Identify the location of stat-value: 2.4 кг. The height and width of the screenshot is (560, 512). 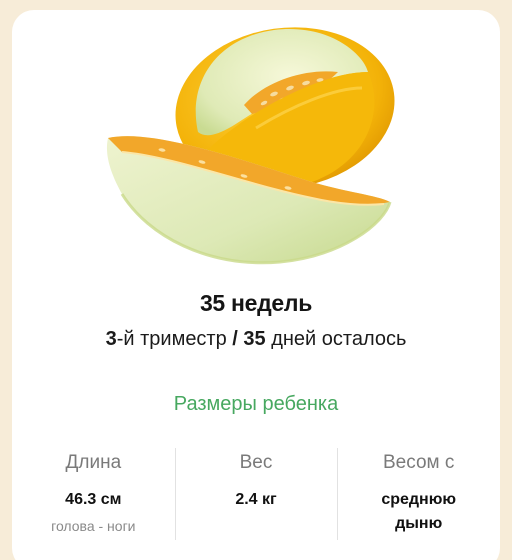
(256, 499).